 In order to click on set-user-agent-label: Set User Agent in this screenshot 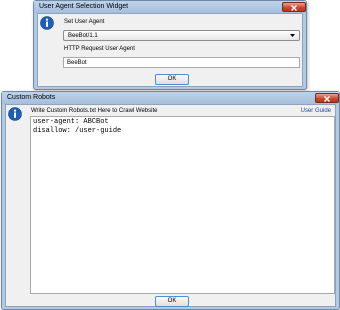, I will do `click(84, 22)`.